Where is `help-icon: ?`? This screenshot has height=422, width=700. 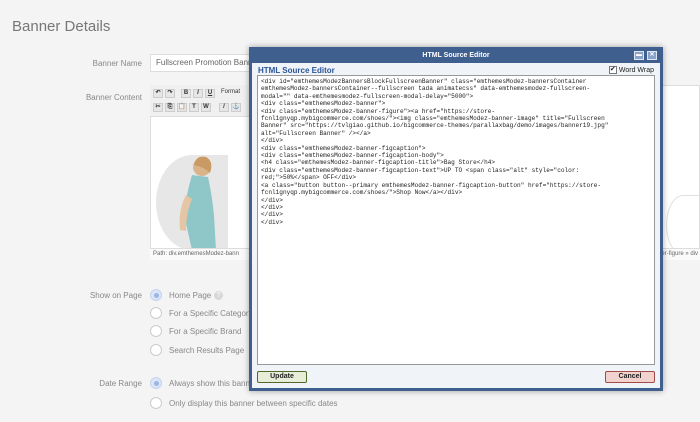
help-icon: ? is located at coordinates (218, 295).